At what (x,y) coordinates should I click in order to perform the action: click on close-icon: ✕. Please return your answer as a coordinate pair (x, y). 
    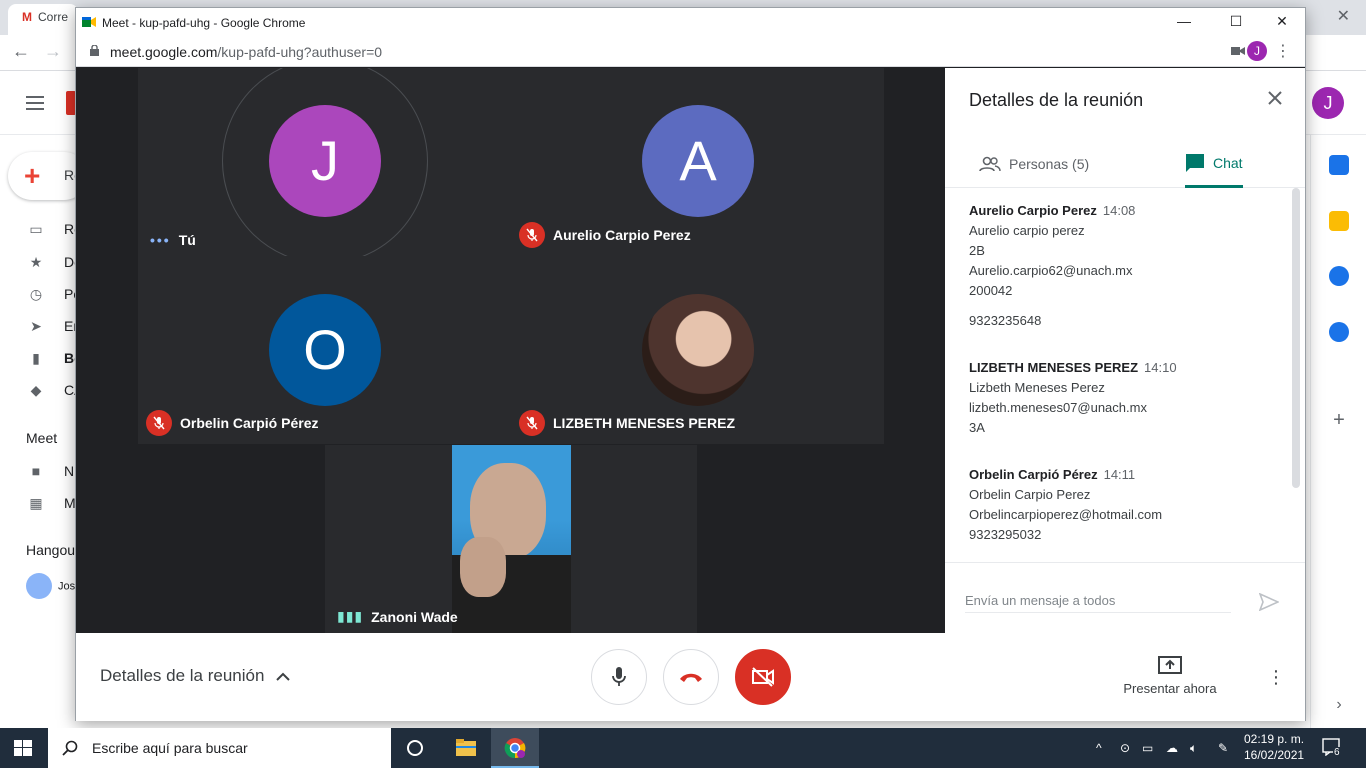
    Looking at the image, I should click on (1343, 16).